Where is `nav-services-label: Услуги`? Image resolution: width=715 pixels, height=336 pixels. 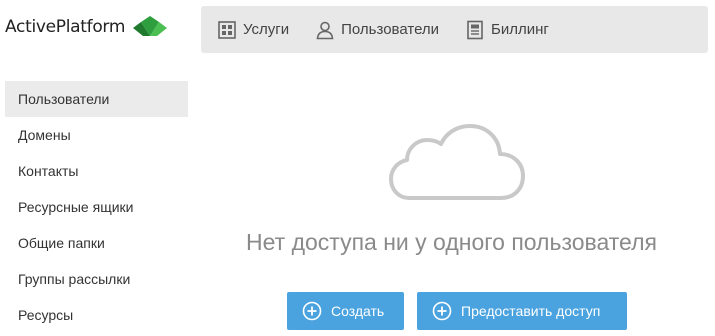
nav-services-label: Услуги is located at coordinates (266, 29).